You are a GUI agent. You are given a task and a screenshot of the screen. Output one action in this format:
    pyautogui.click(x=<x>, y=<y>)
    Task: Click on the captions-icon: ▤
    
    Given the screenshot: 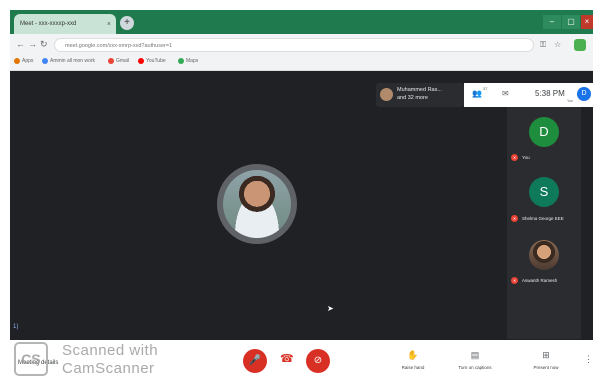 What is the action you would take?
    pyautogui.click(x=475, y=355)
    